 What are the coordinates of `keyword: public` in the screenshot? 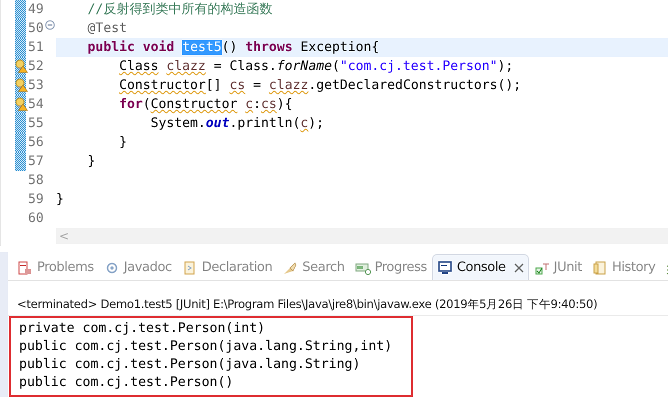 It's located at (111, 47).